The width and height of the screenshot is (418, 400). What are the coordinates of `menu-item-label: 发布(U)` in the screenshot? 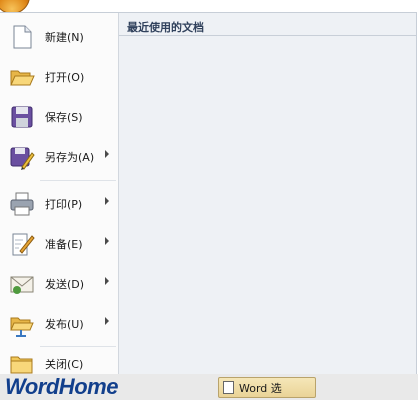 It's located at (64, 324).